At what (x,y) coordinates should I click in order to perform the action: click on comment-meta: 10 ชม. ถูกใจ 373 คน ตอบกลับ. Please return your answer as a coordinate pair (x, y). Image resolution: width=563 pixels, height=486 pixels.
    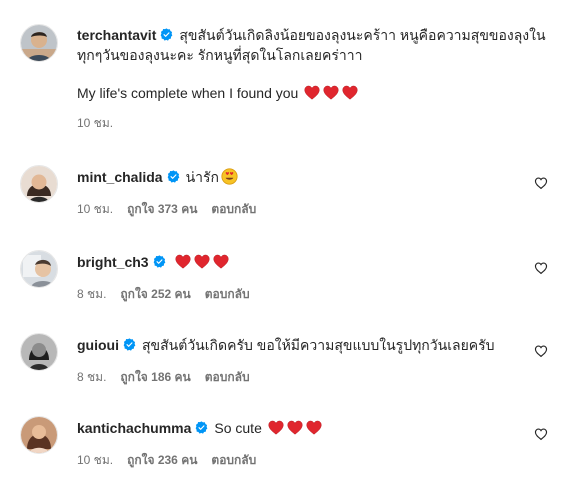
    Looking at the image, I should click on (313, 209).